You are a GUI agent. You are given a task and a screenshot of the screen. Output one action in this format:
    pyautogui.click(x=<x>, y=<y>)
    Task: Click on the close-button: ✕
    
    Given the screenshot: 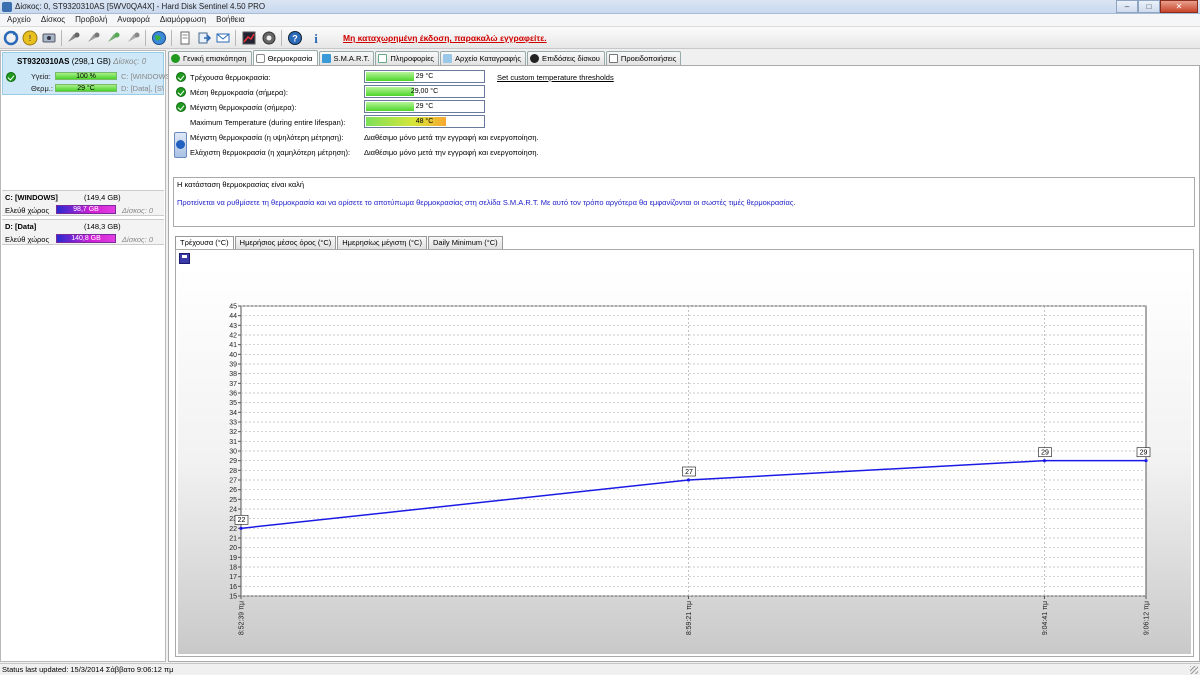 What is the action you would take?
    pyautogui.click(x=1179, y=6)
    